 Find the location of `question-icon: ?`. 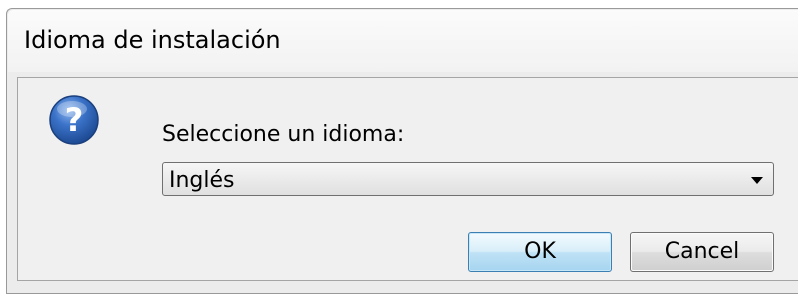

question-icon: ? is located at coordinates (74, 120).